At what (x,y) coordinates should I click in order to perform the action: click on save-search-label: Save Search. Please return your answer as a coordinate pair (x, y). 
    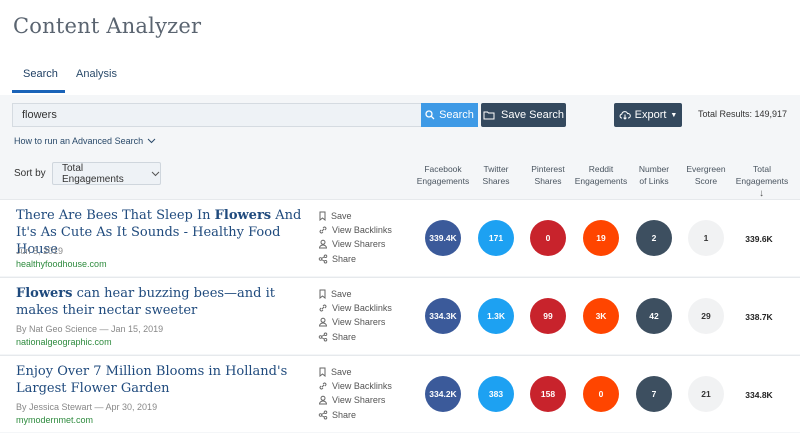
    Looking at the image, I should click on (532, 115).